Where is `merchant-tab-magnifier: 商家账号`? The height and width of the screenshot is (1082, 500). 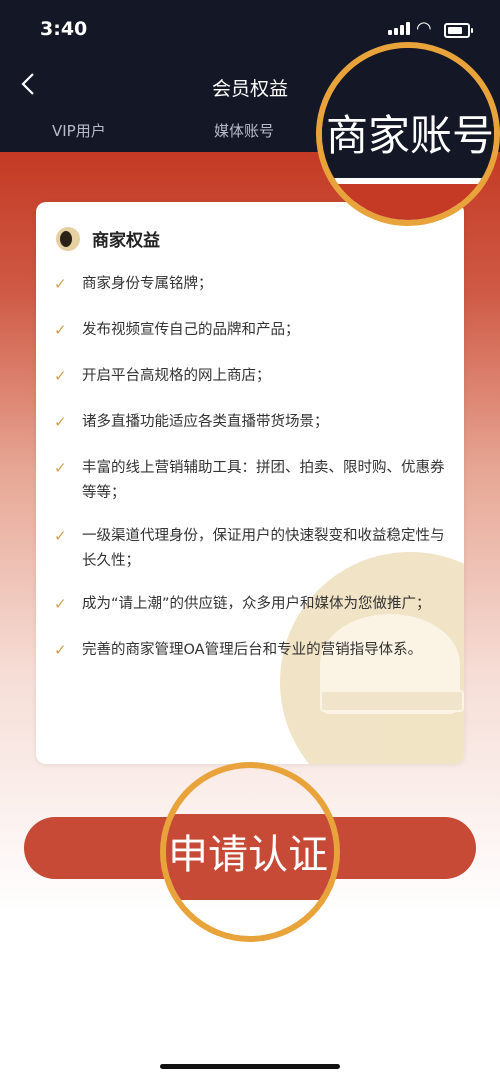 merchant-tab-magnifier: 商家账号 is located at coordinates (408, 134).